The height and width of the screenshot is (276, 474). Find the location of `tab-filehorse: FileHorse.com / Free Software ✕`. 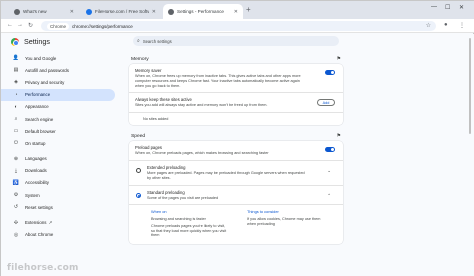

tab-filehorse: FileHorse.com / Free Software ✕ is located at coordinates (121, 11).